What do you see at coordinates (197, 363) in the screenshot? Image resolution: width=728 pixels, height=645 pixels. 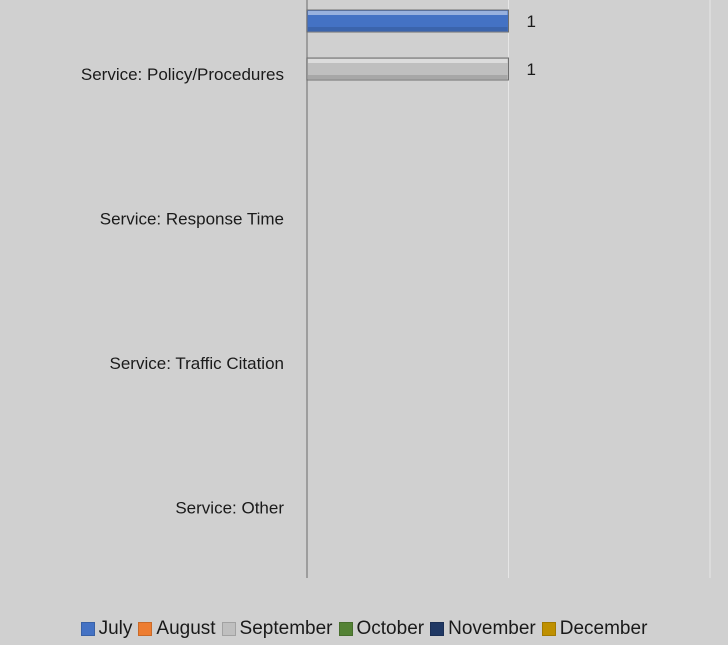 I see `category-label: Service: Traffic Citation` at bounding box center [197, 363].